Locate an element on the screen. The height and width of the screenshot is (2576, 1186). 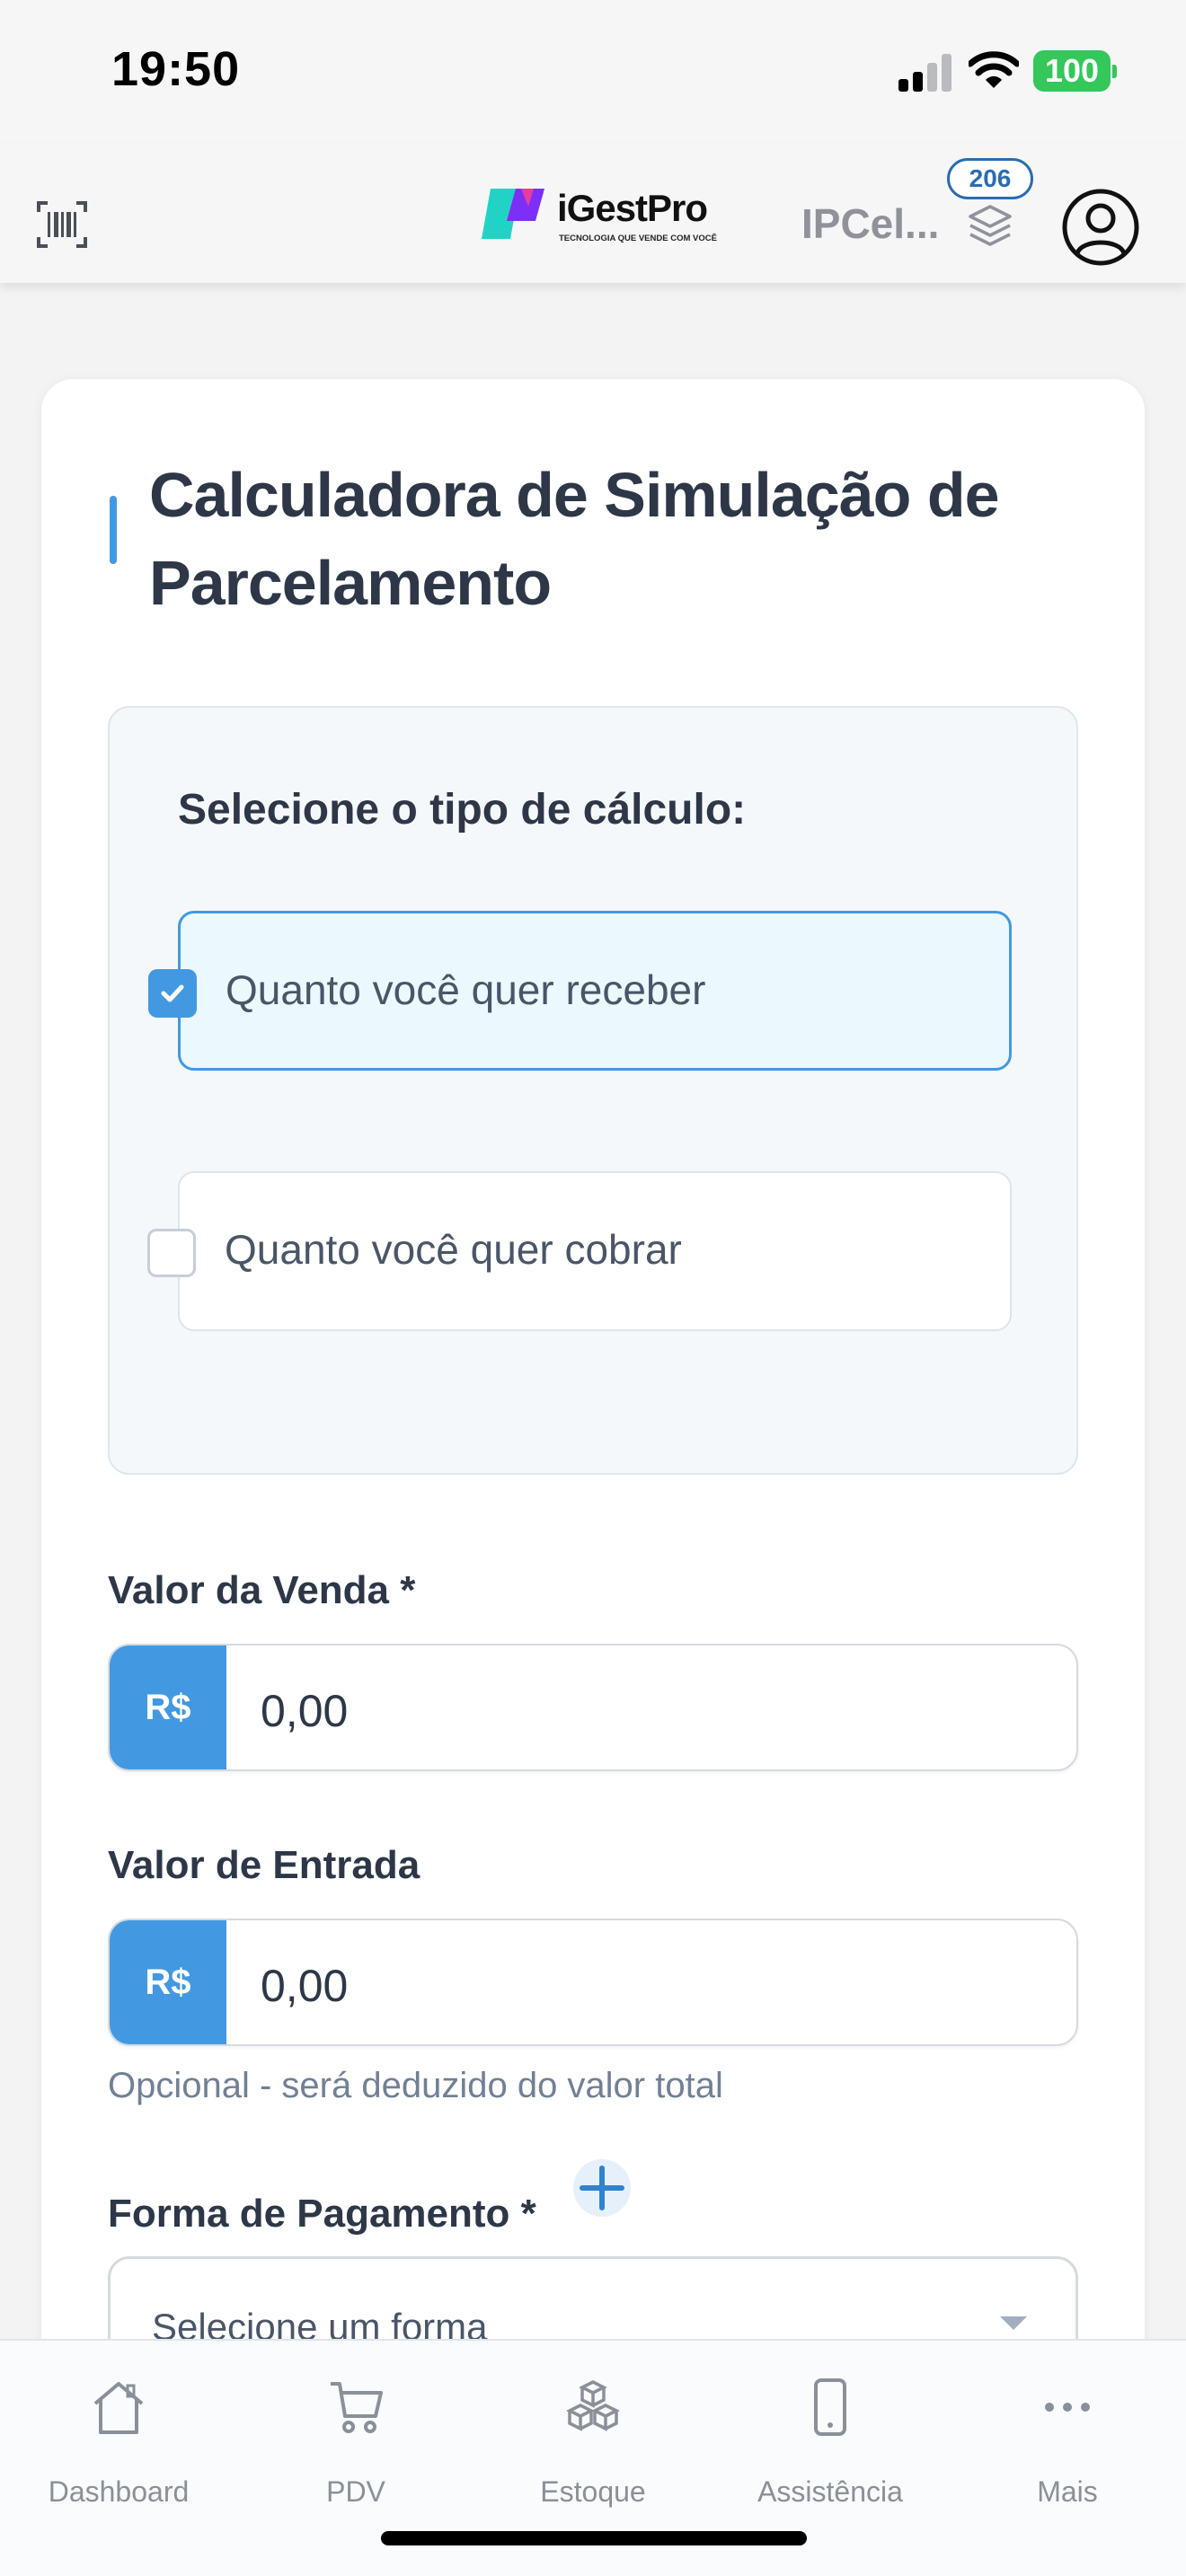
more-icon is located at coordinates (1067, 2407).